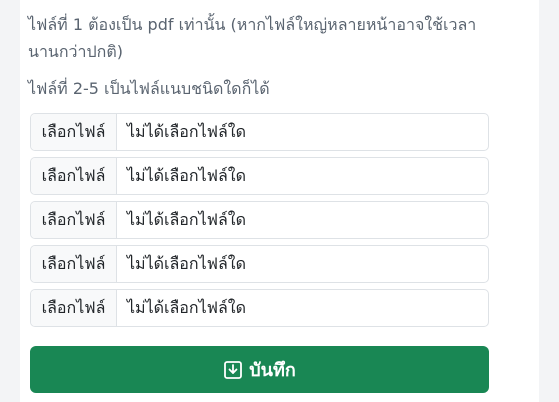 This screenshot has width=559, height=402. Describe the element at coordinates (259, 308) in the screenshot. I see `file-input-5: เลือกไฟล์ ไม่ได้เลือกไฟล์ใด` at that location.